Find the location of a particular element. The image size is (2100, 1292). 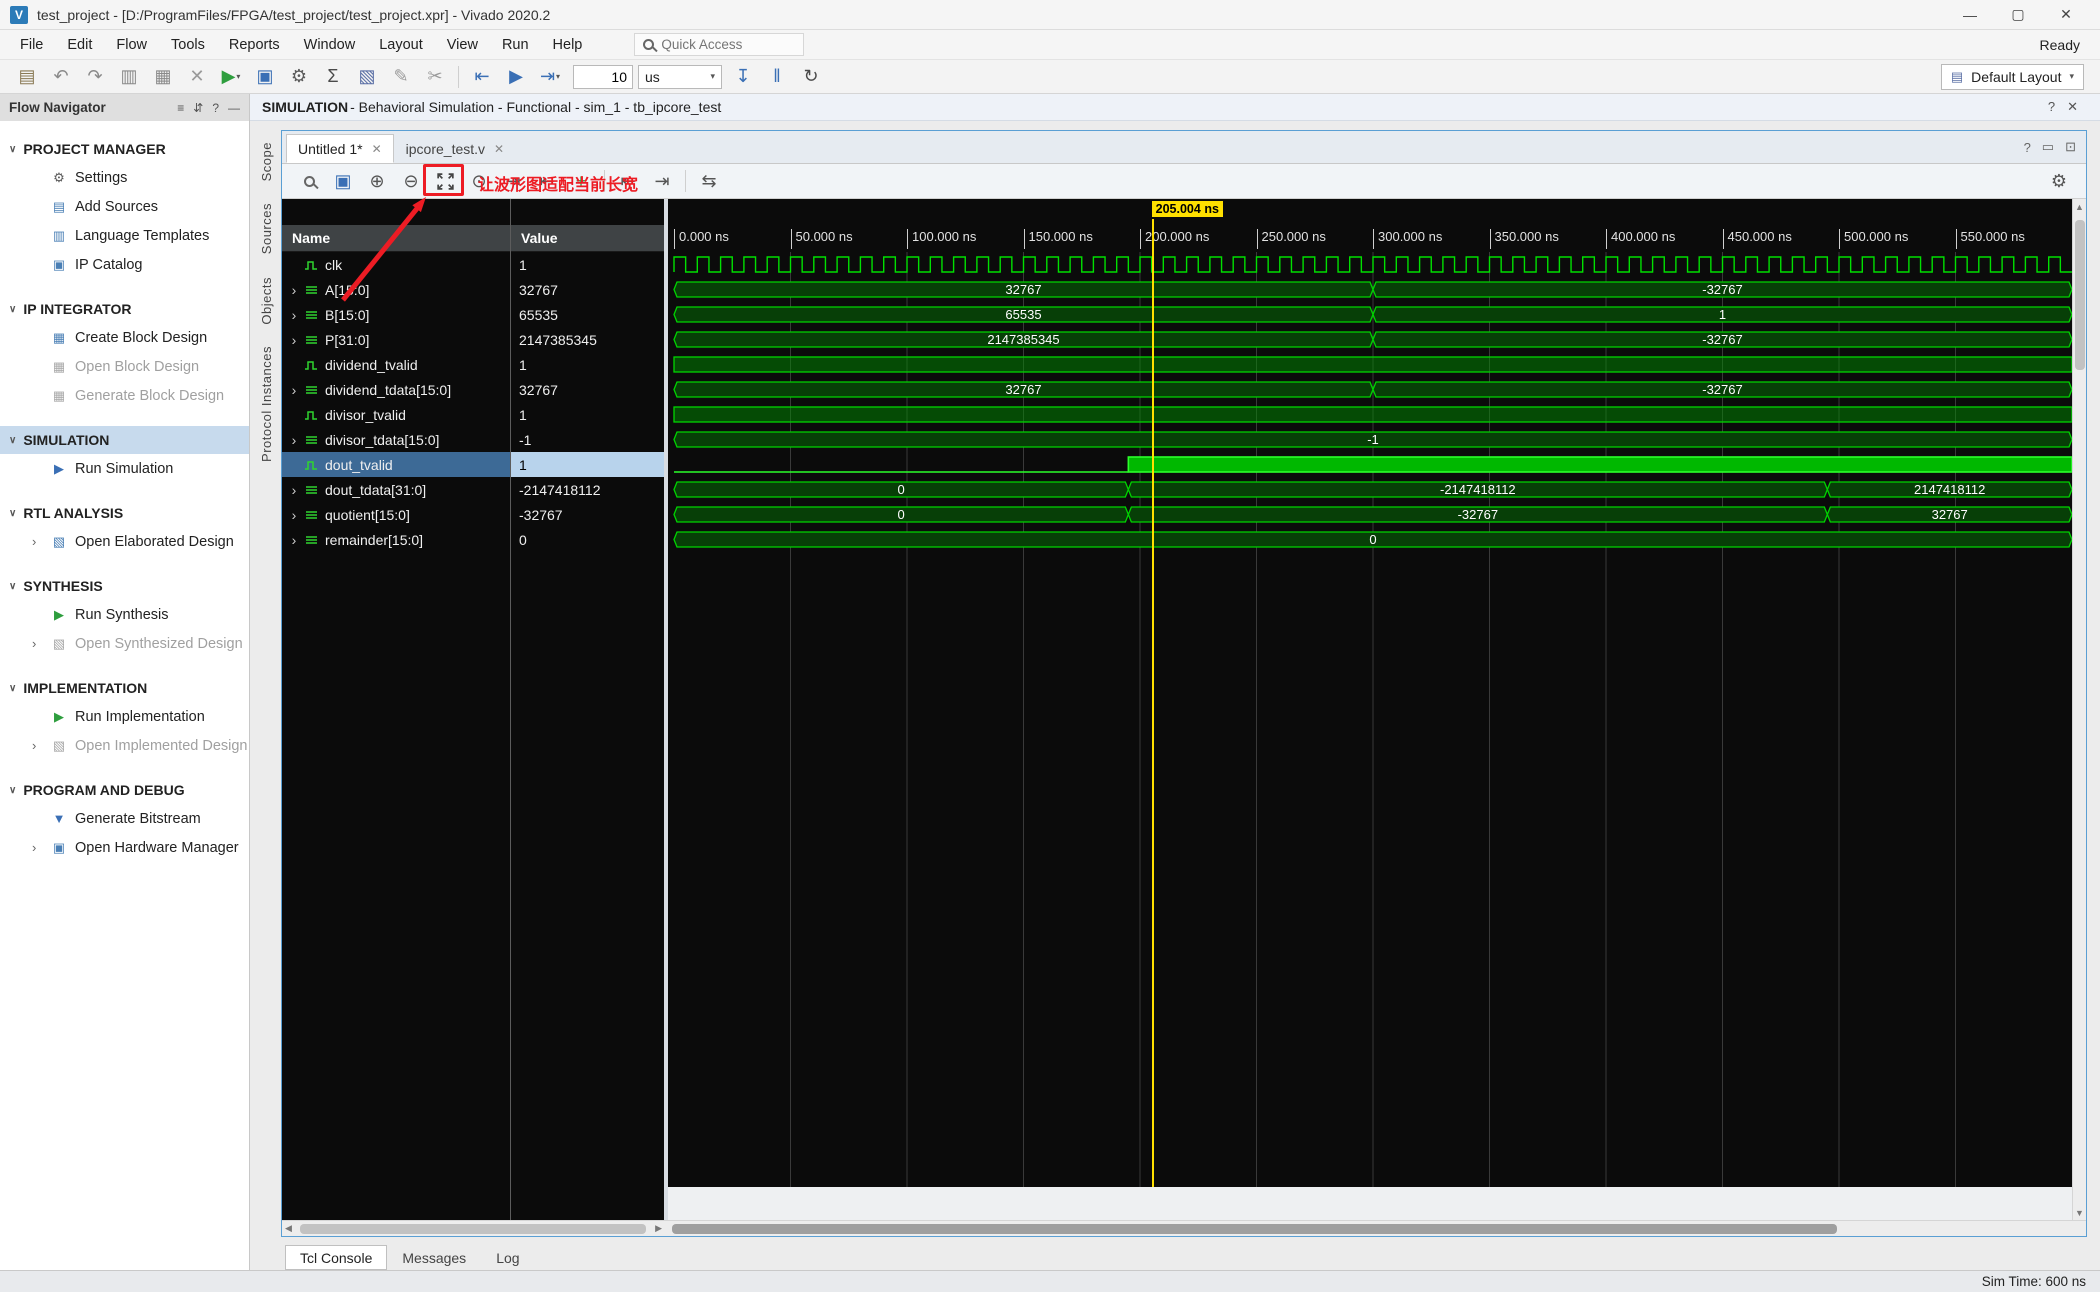

menu-help: Help is located at coordinates (568, 45).